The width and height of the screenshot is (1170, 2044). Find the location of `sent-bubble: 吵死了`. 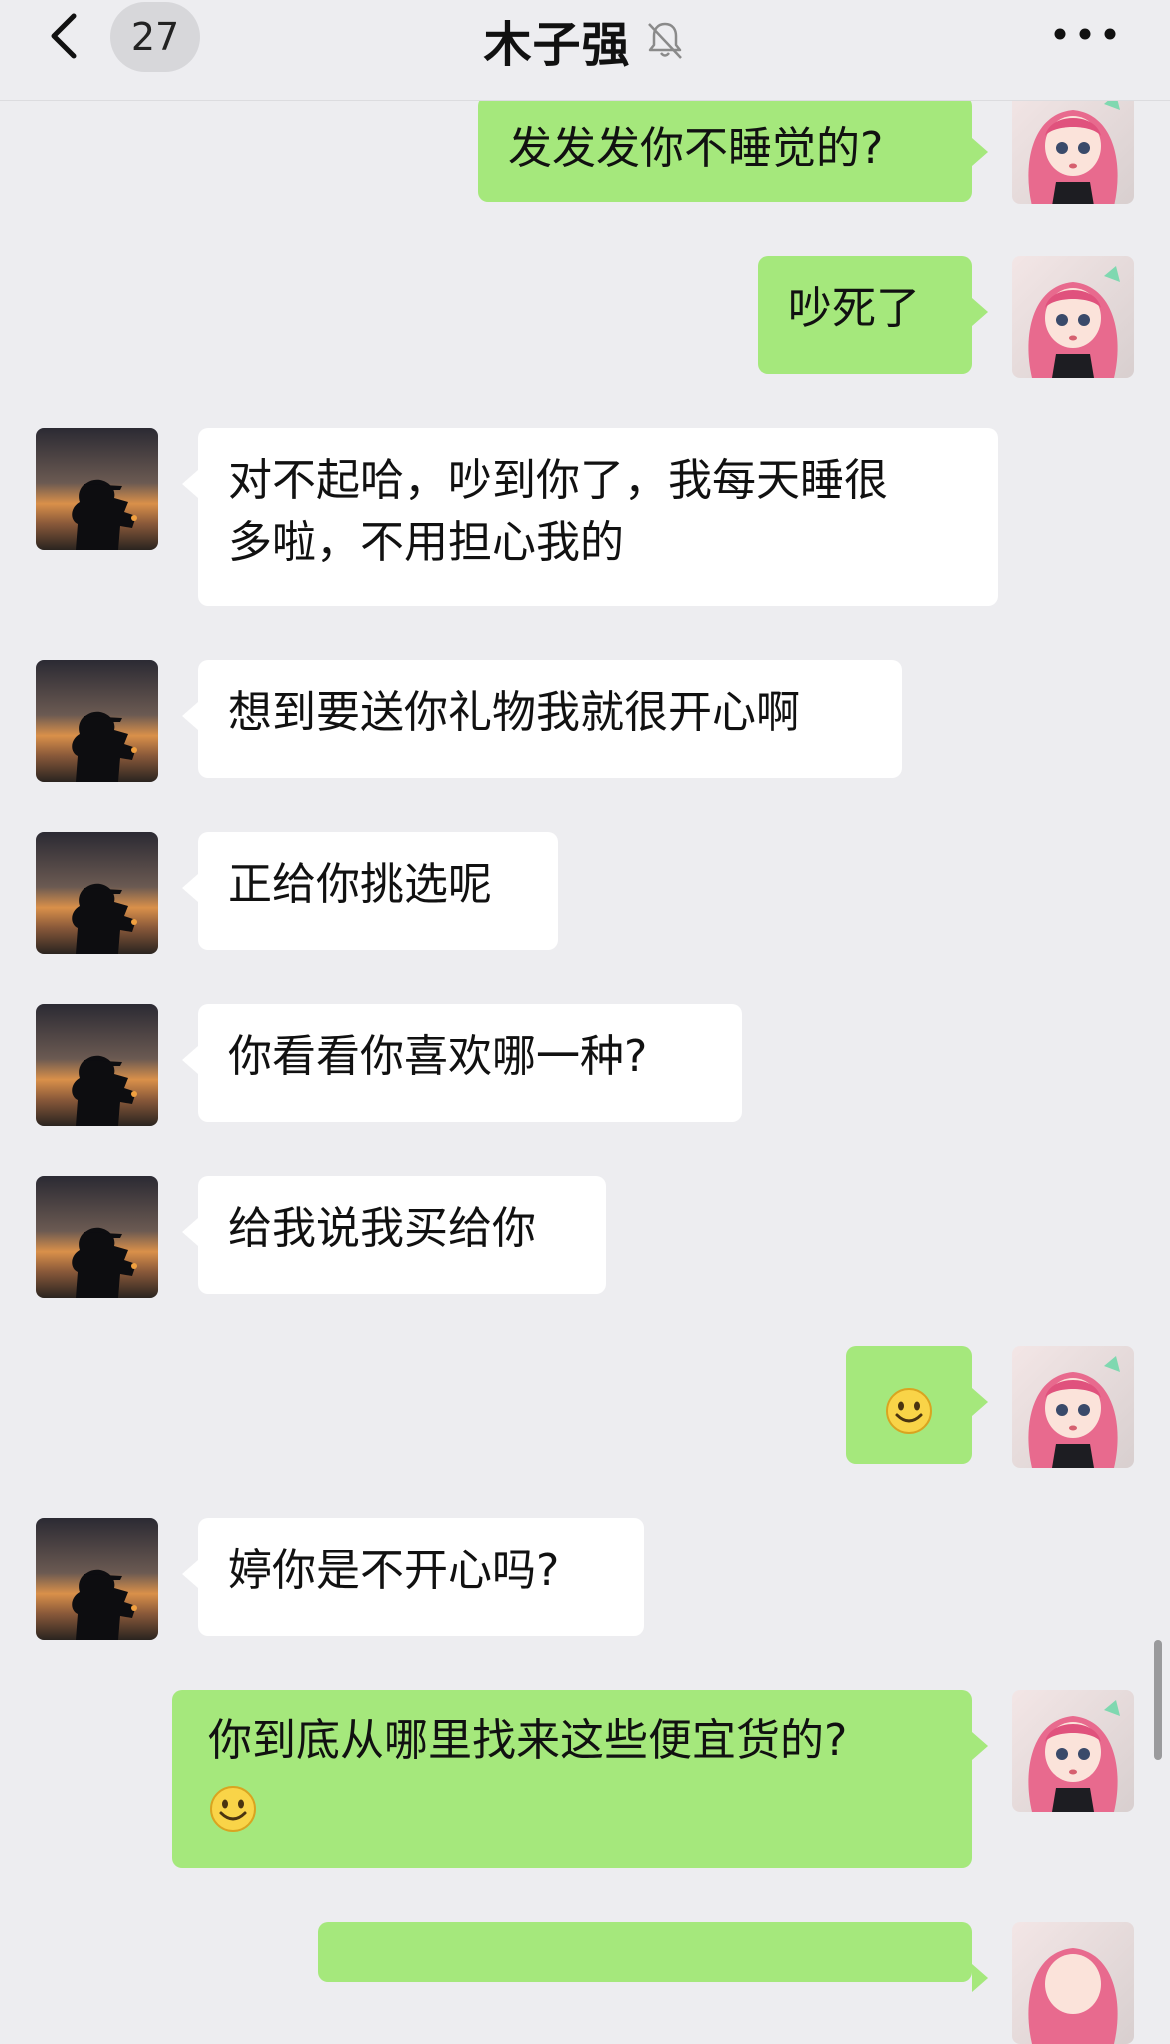

sent-bubble: 吵死了 is located at coordinates (873, 315).